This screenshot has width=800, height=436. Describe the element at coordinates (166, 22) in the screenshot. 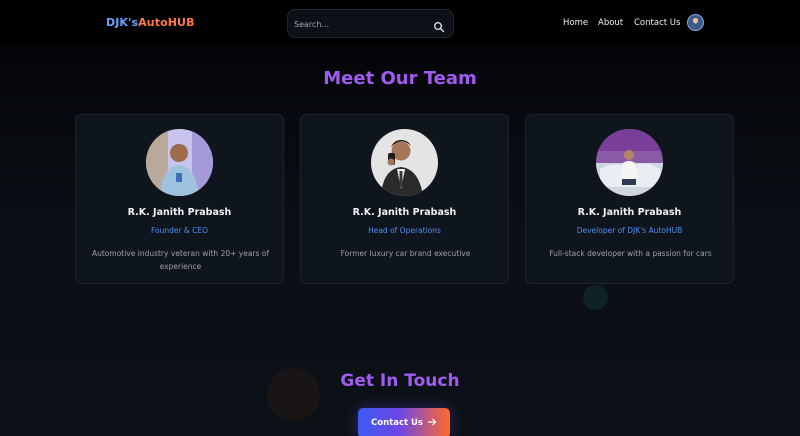

I see `brand-part2: AutoHUB` at that location.